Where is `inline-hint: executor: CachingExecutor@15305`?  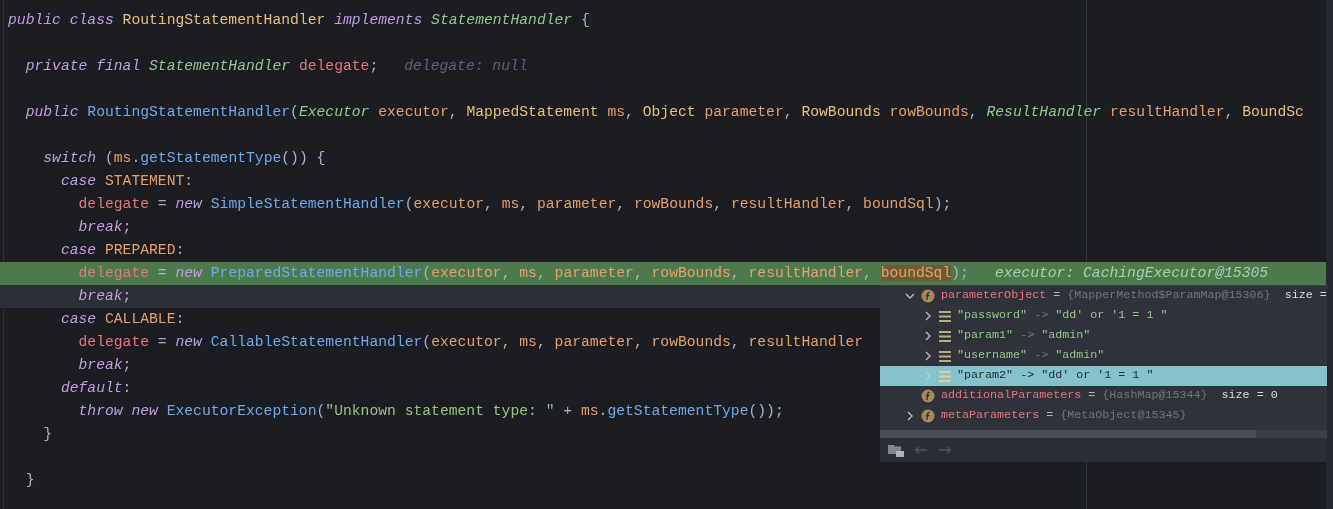
inline-hint: executor: CachingExecutor@15305 is located at coordinates (1131, 274).